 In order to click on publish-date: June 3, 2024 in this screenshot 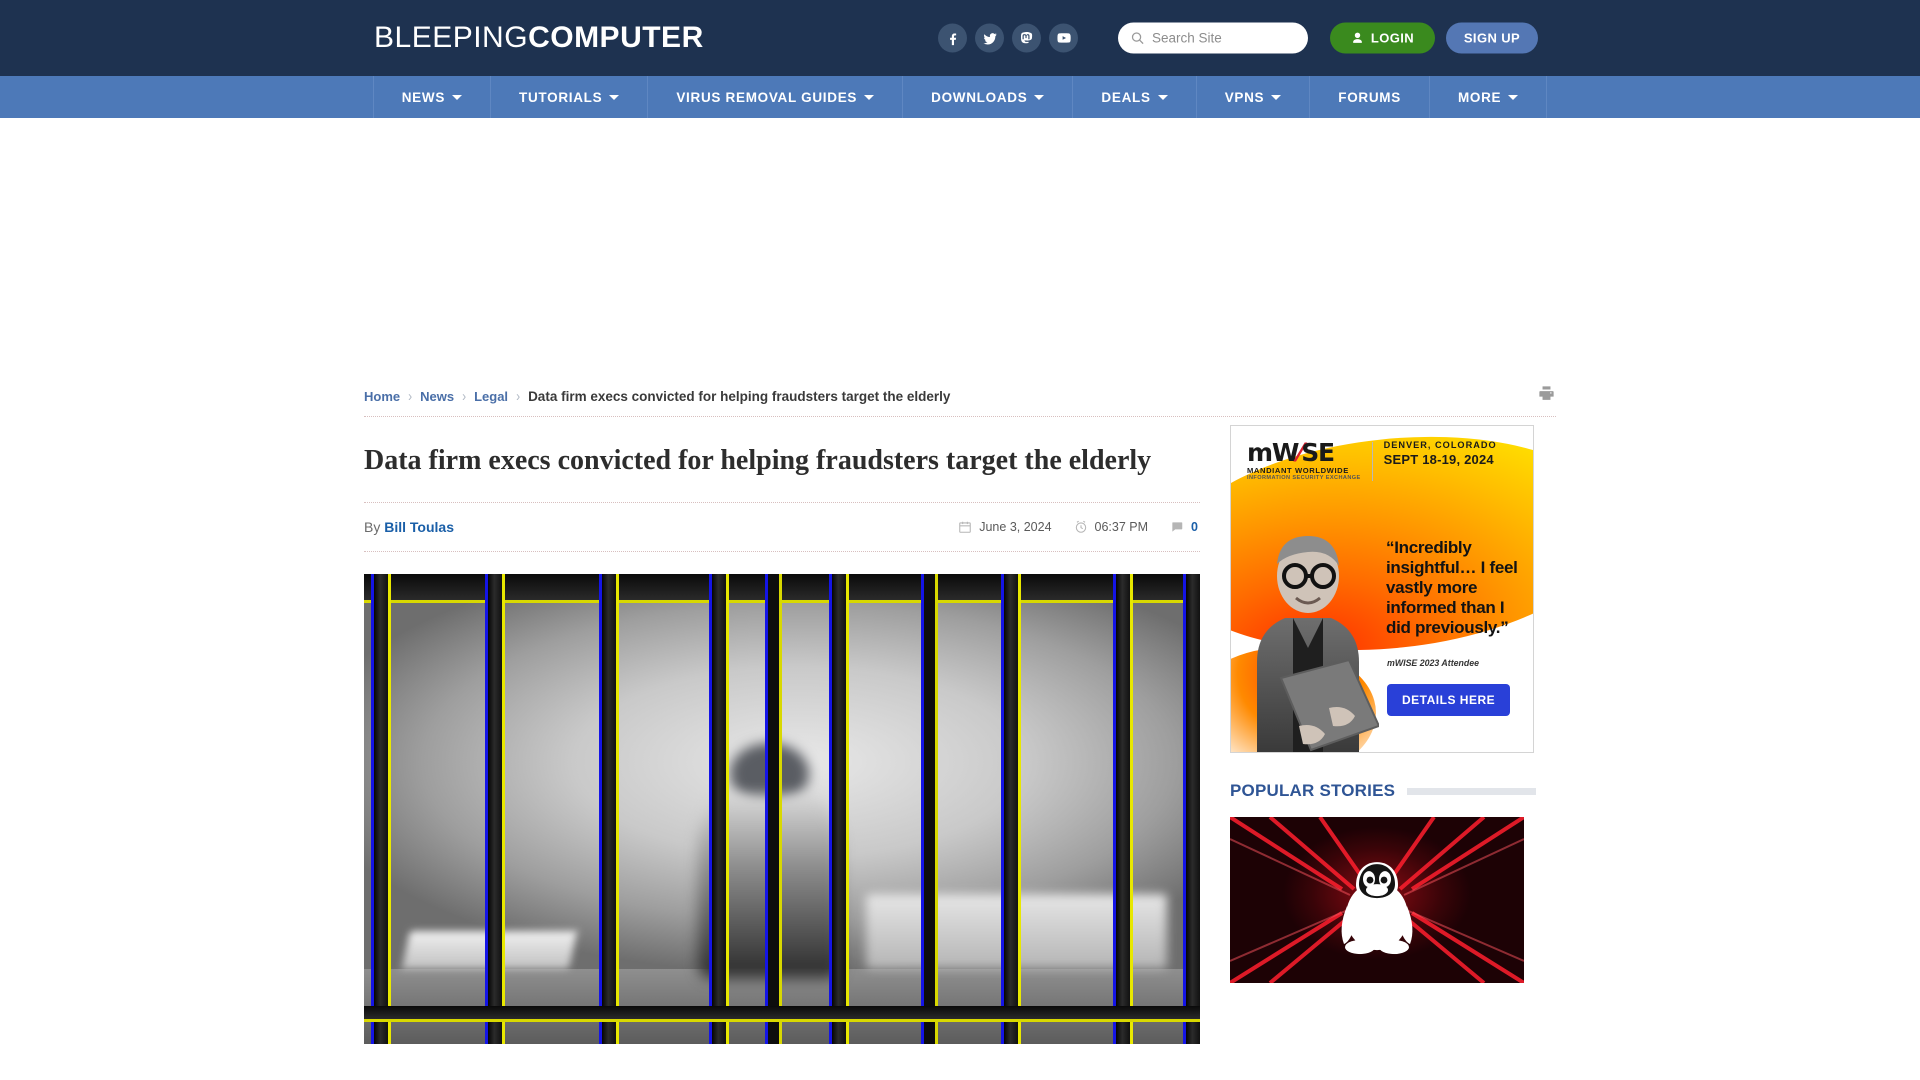, I will do `click(1005, 527)`.